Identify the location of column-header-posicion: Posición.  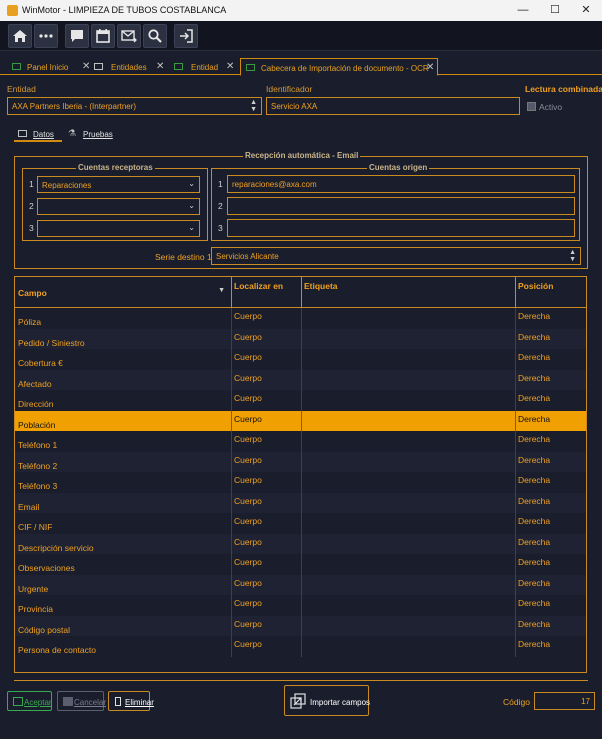
(550, 292).